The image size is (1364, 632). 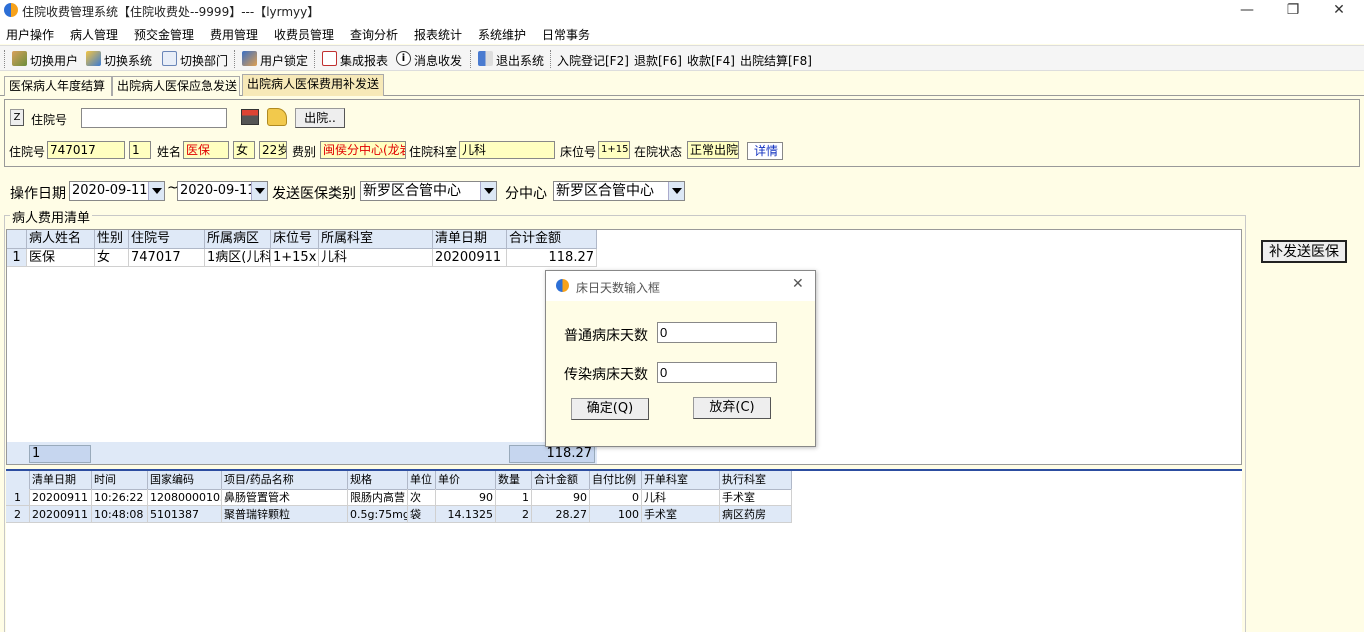 What do you see at coordinates (619, 191) in the screenshot?
I see `subcenter-select: 新罗区合管中心` at bounding box center [619, 191].